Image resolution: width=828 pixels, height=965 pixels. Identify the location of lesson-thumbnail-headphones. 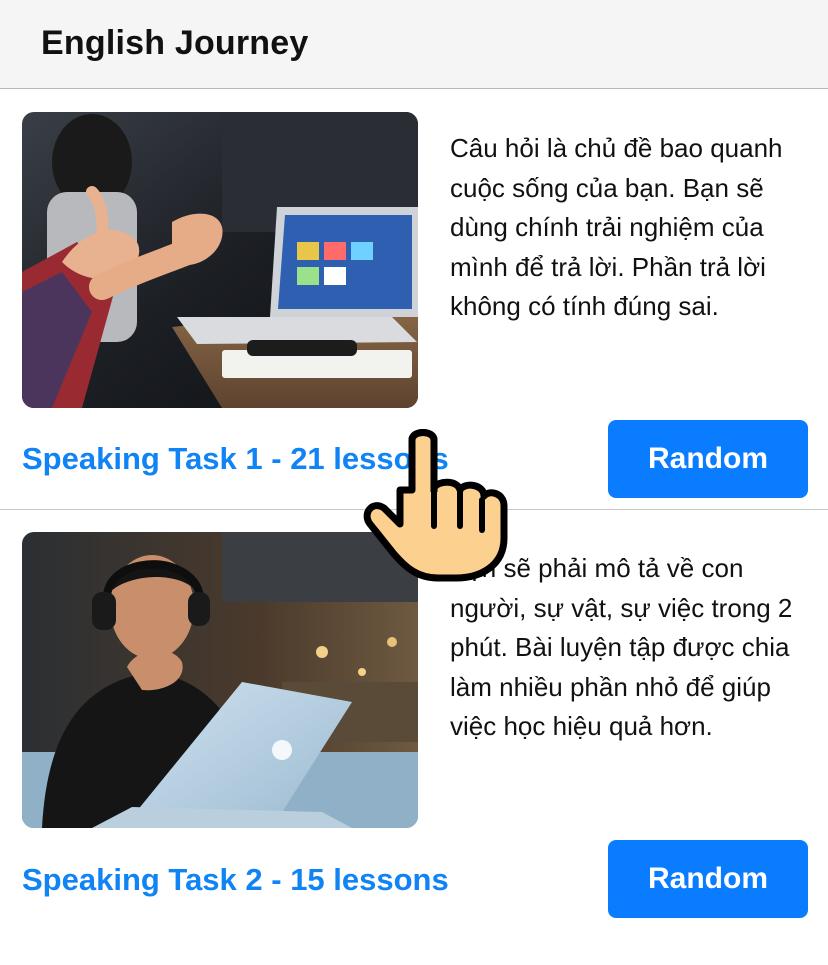
(220, 680).